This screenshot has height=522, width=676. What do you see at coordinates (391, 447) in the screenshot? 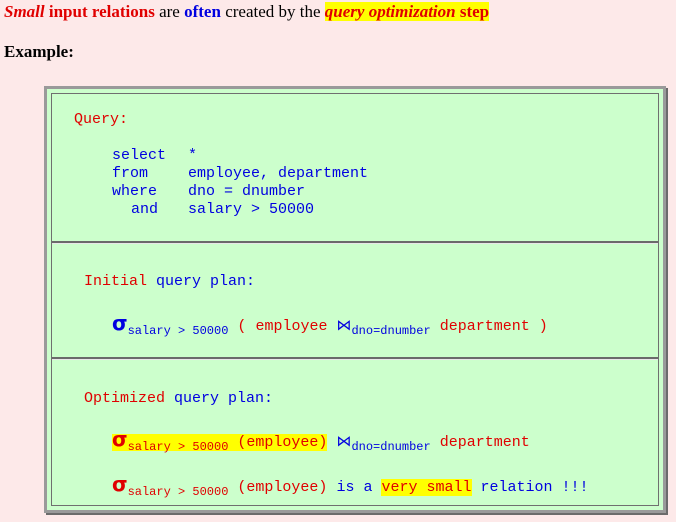
I see `optimized-join-condition: dno=dnumber` at bounding box center [391, 447].